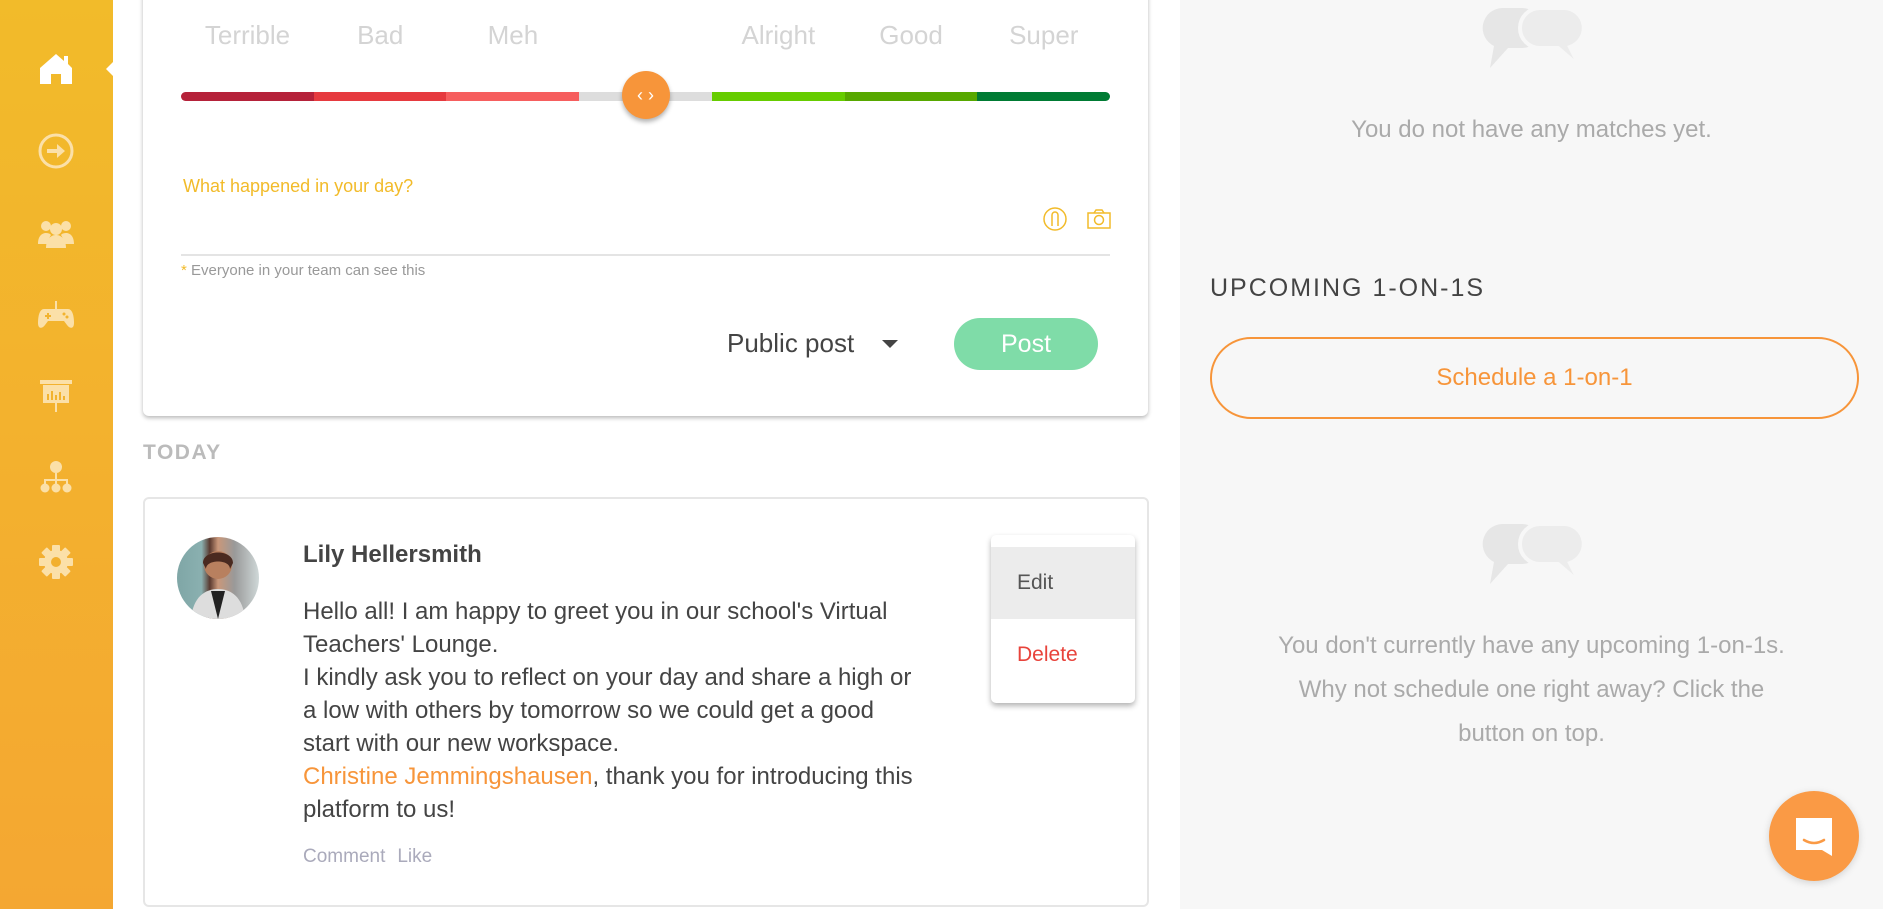  I want to click on drag-arrows-icon: ‹ ›, so click(645, 94).